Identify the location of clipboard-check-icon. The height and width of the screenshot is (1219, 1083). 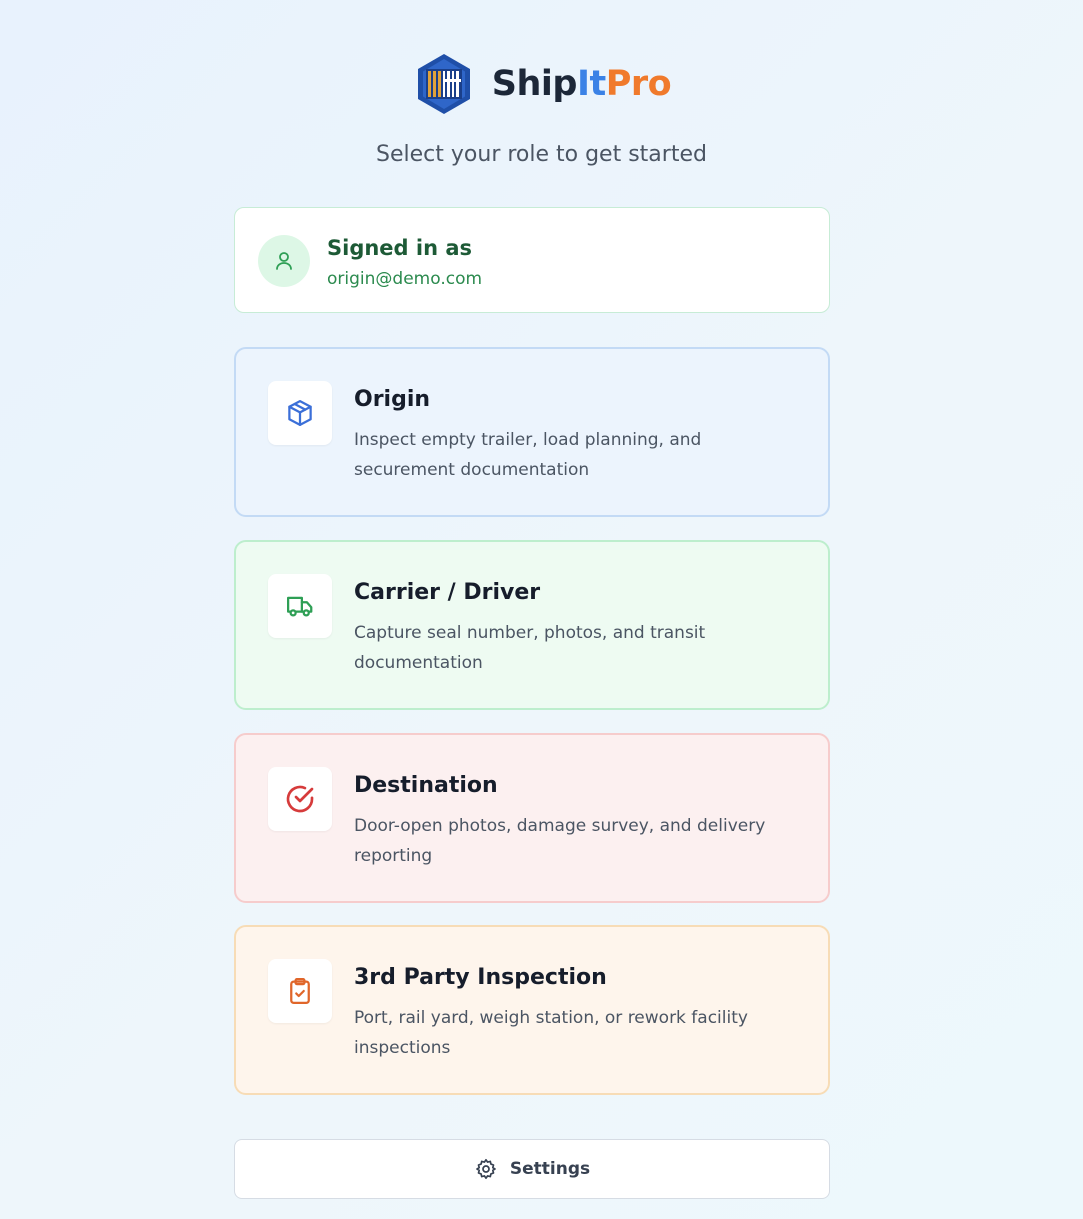
(300, 991).